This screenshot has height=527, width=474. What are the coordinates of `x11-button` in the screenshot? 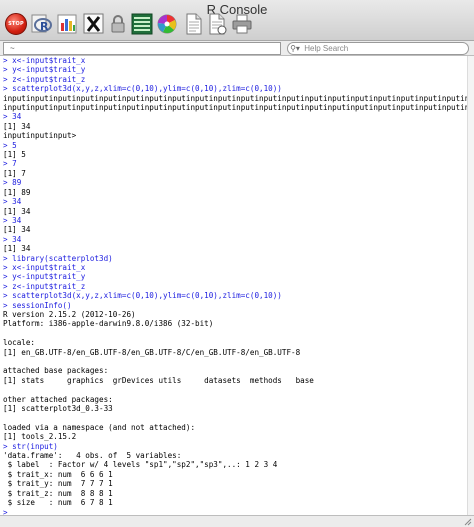 It's located at (94, 24).